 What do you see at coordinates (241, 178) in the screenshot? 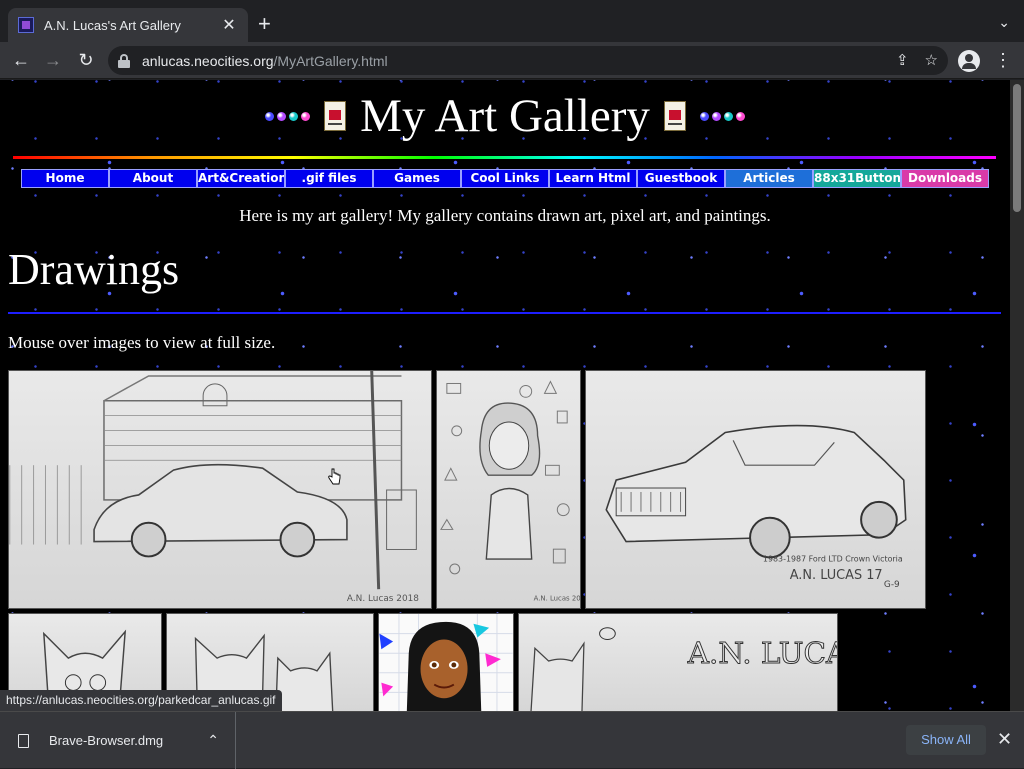
I see `nav-art-creations: Art&Creations` at bounding box center [241, 178].